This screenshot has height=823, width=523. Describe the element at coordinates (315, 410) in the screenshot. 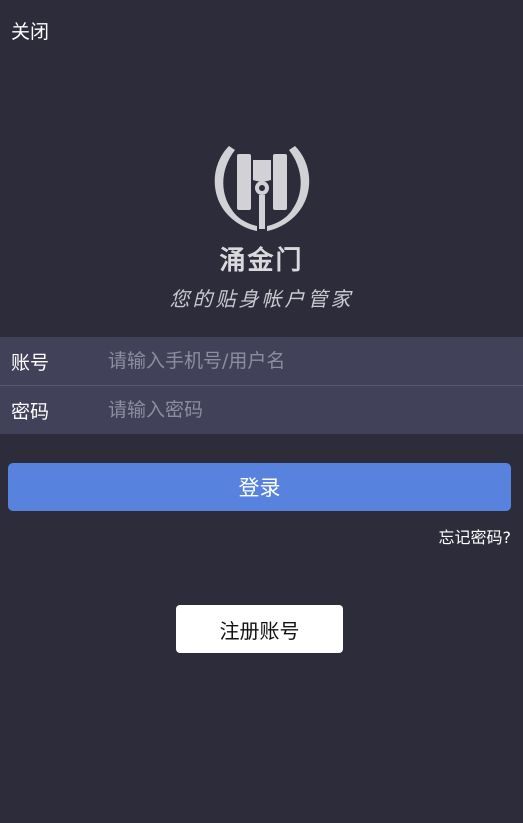

I see `password-input` at that location.